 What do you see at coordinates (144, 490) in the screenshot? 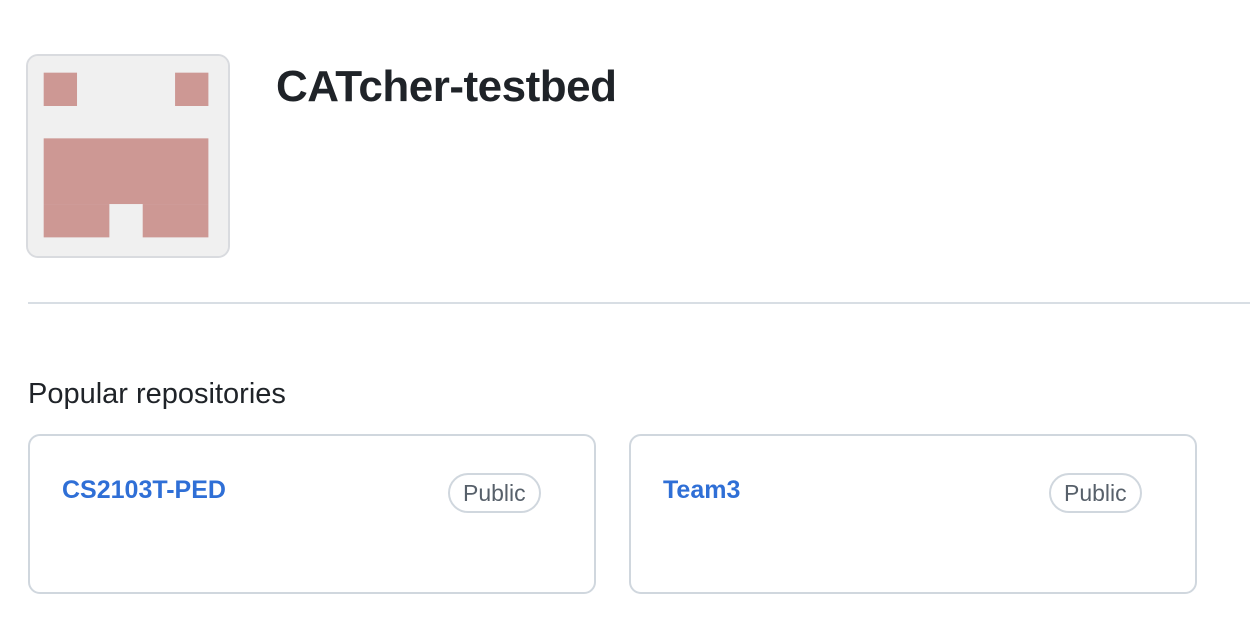
I see `repo-link-cs2103t-ped: CS2103T-PED` at bounding box center [144, 490].